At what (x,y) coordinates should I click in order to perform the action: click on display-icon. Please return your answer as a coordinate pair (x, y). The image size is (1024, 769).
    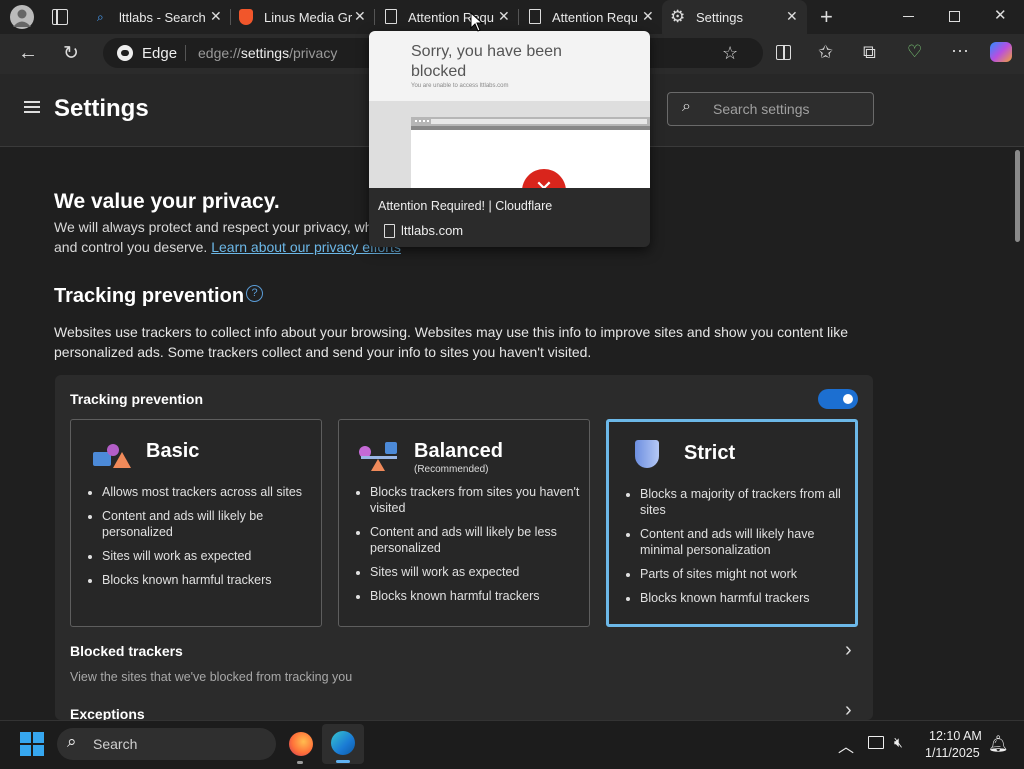
    Looking at the image, I should click on (876, 742).